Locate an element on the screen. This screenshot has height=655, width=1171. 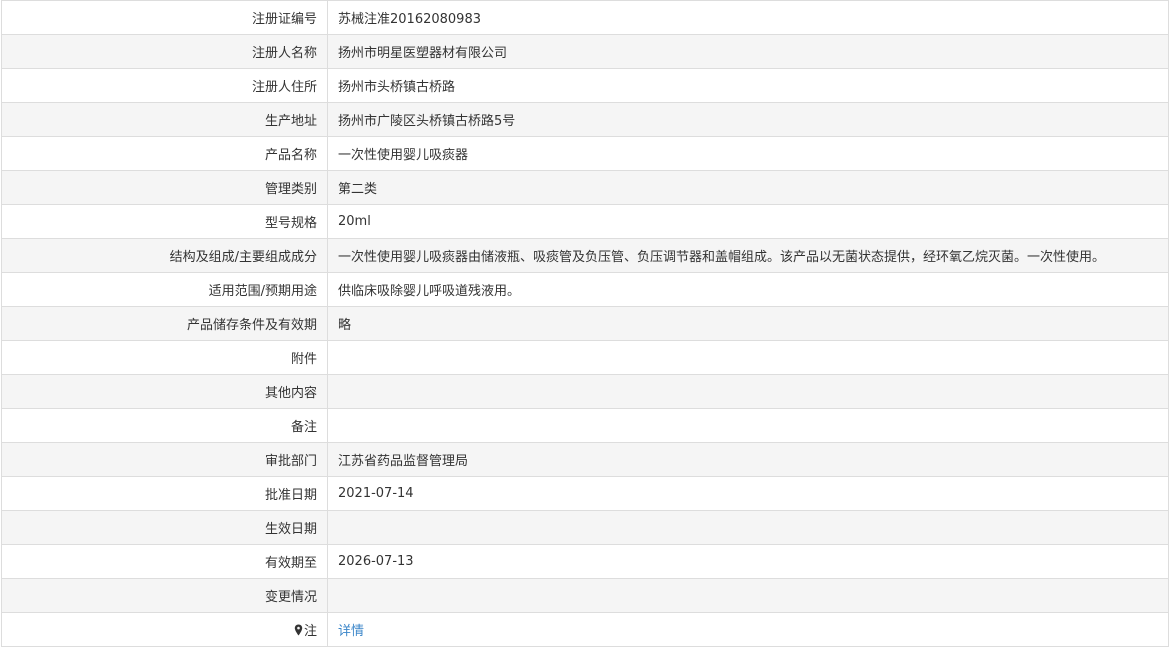
table-row: 注册证编号 苏械注准20162080983 is located at coordinates (585, 17).